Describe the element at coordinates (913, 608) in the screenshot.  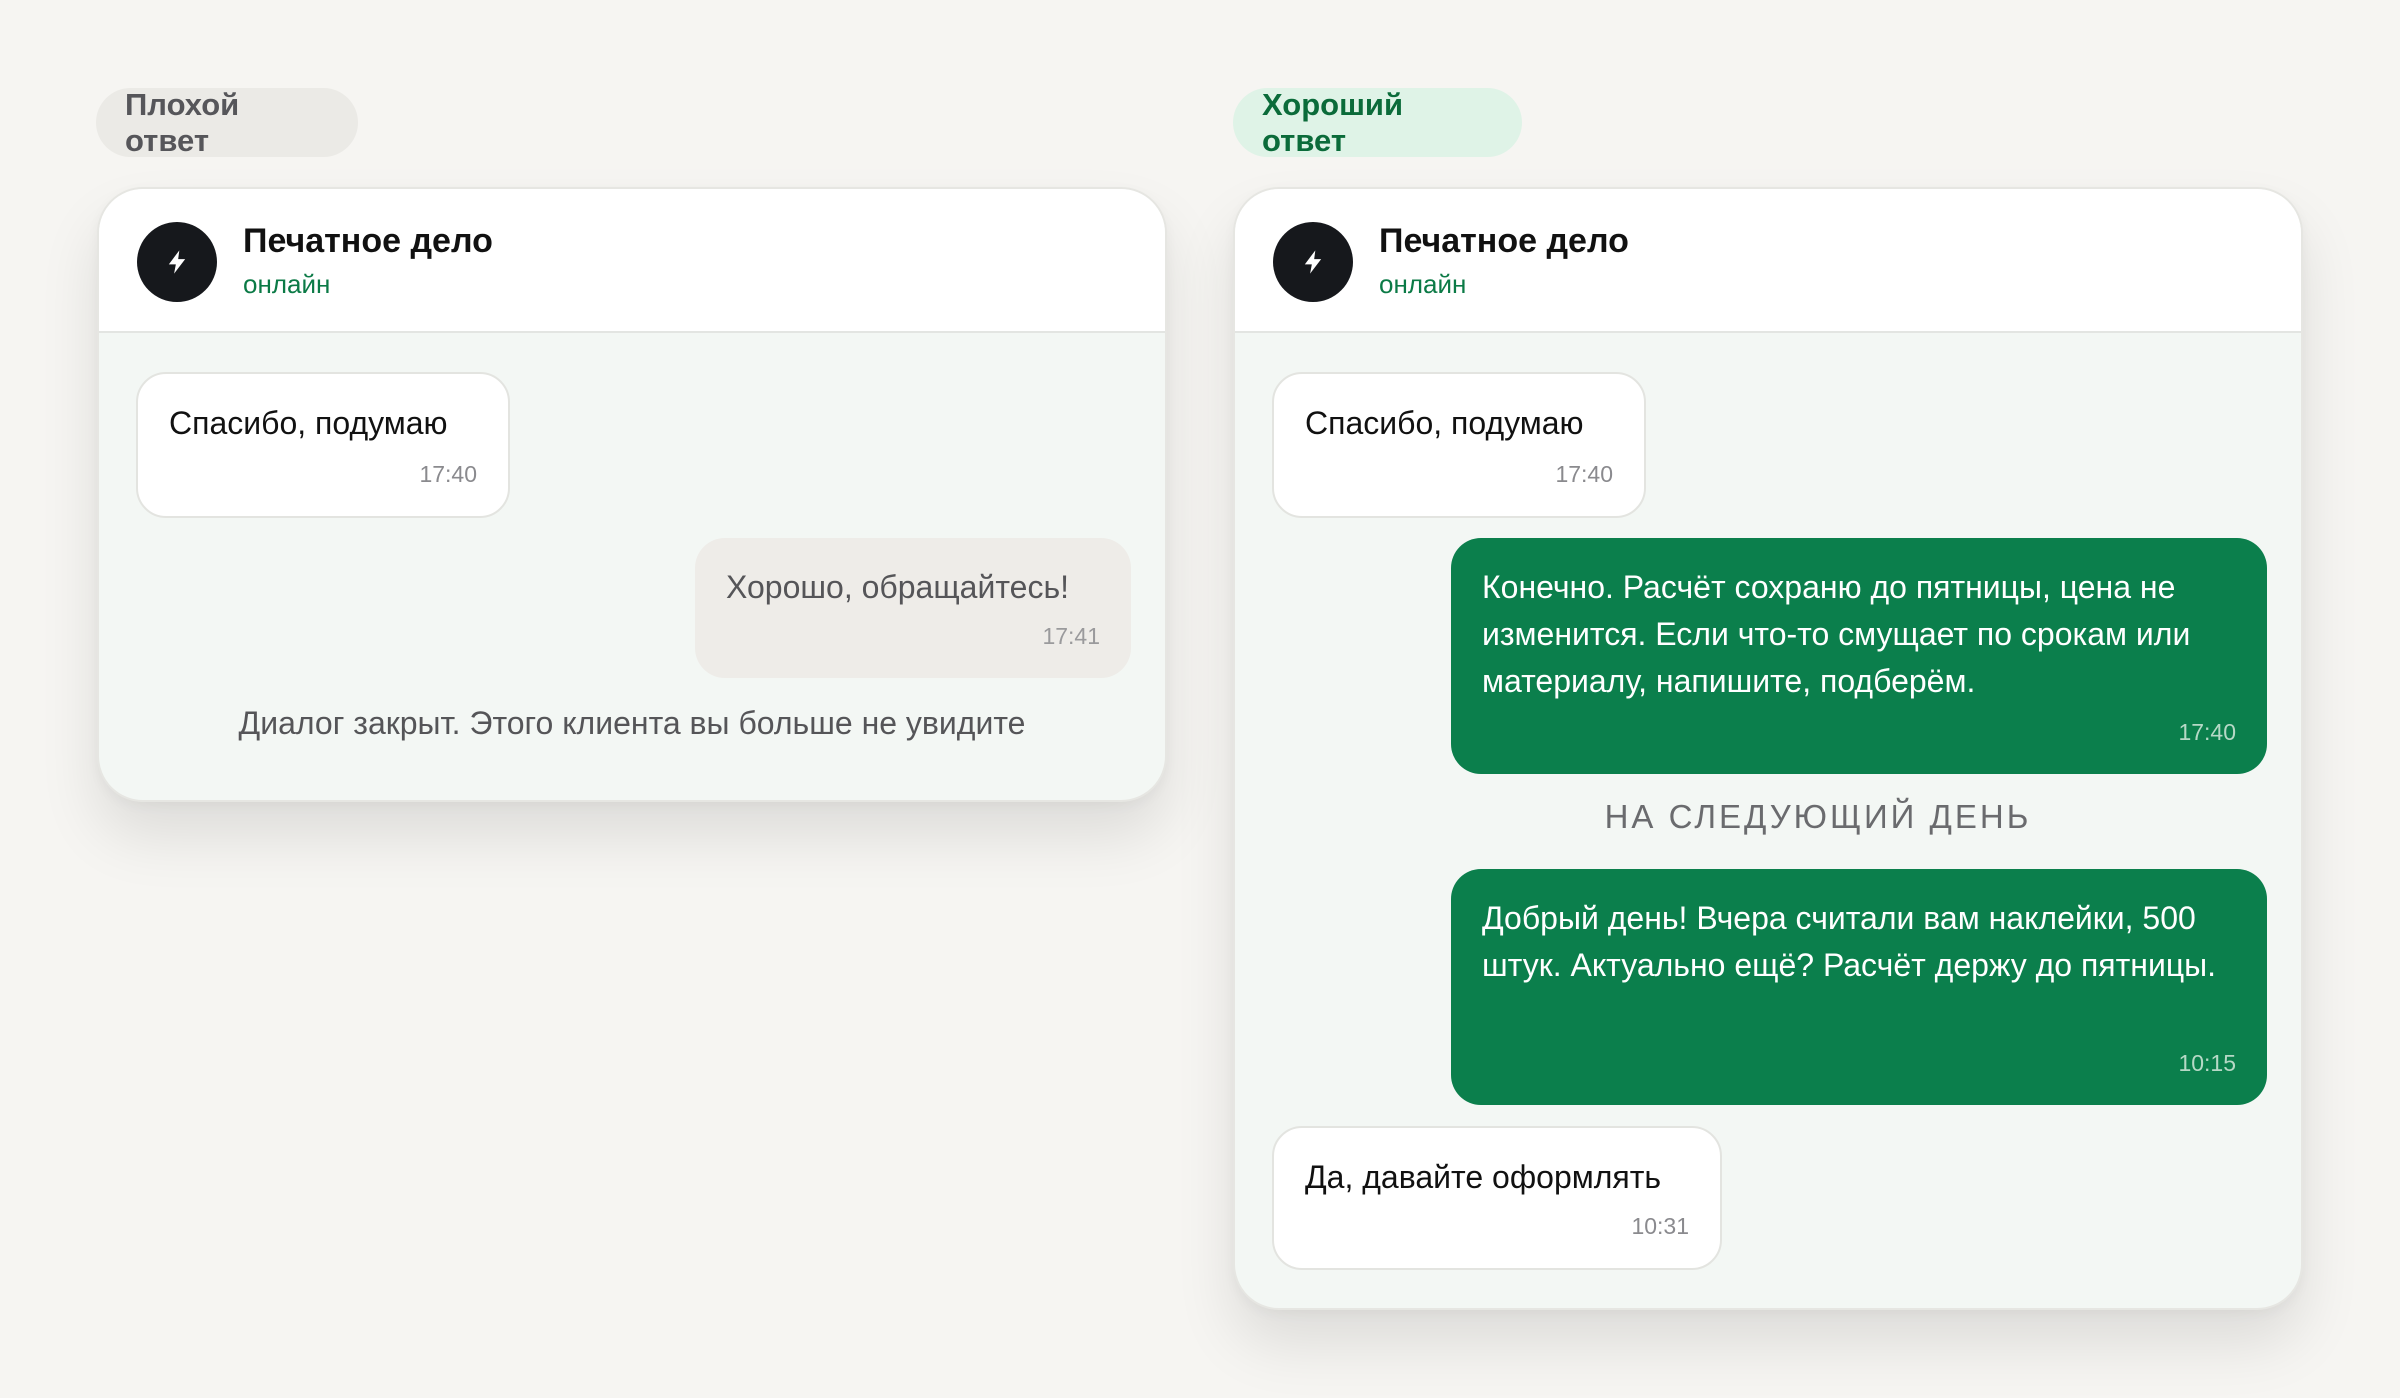
I see `outgoing-message: Хорошо, обращайтесь! 17:41` at that location.